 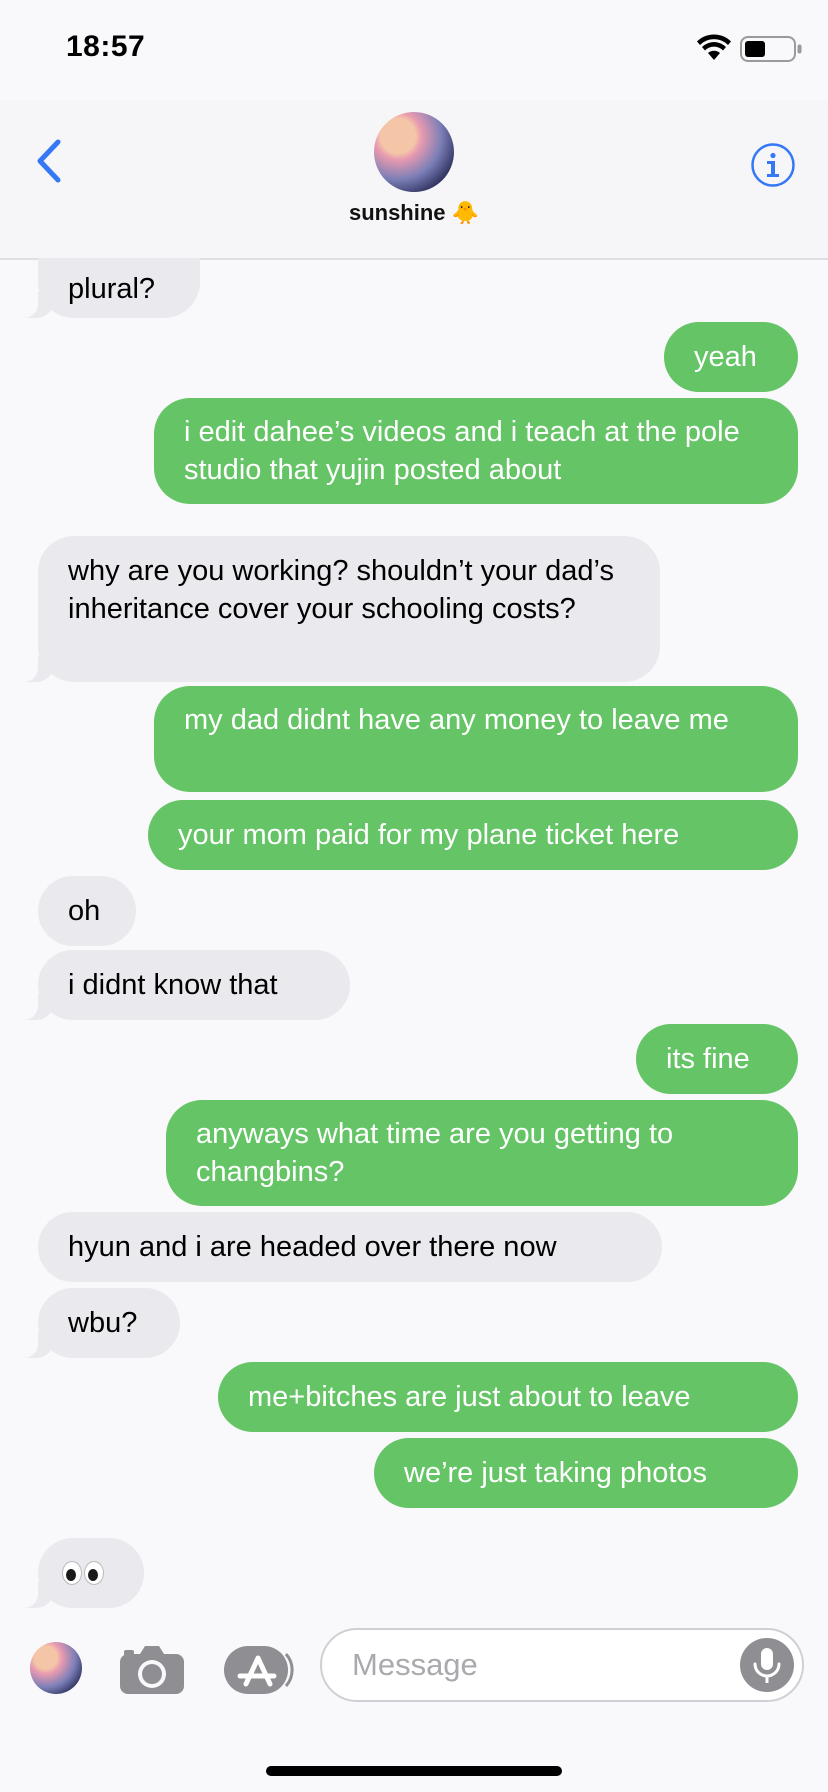 What do you see at coordinates (414, 50) in the screenshot?
I see `status-bar: 18:57` at bounding box center [414, 50].